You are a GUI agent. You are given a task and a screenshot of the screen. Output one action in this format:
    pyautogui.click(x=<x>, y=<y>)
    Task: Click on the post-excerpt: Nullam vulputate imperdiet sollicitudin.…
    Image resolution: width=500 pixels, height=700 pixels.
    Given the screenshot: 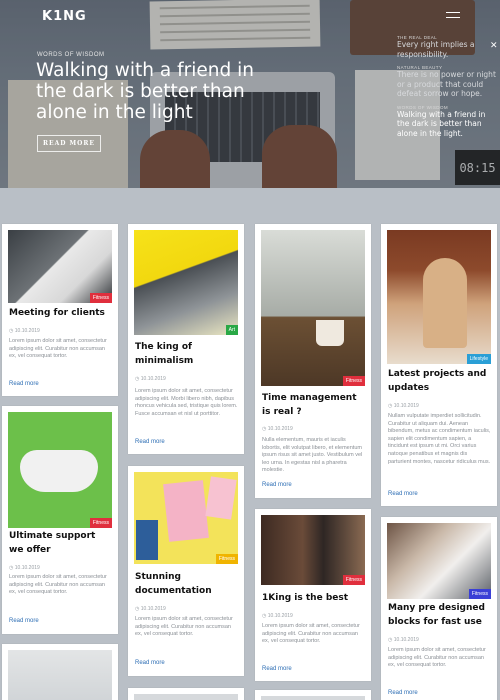 What is the action you would take?
    pyautogui.click(x=439, y=439)
    